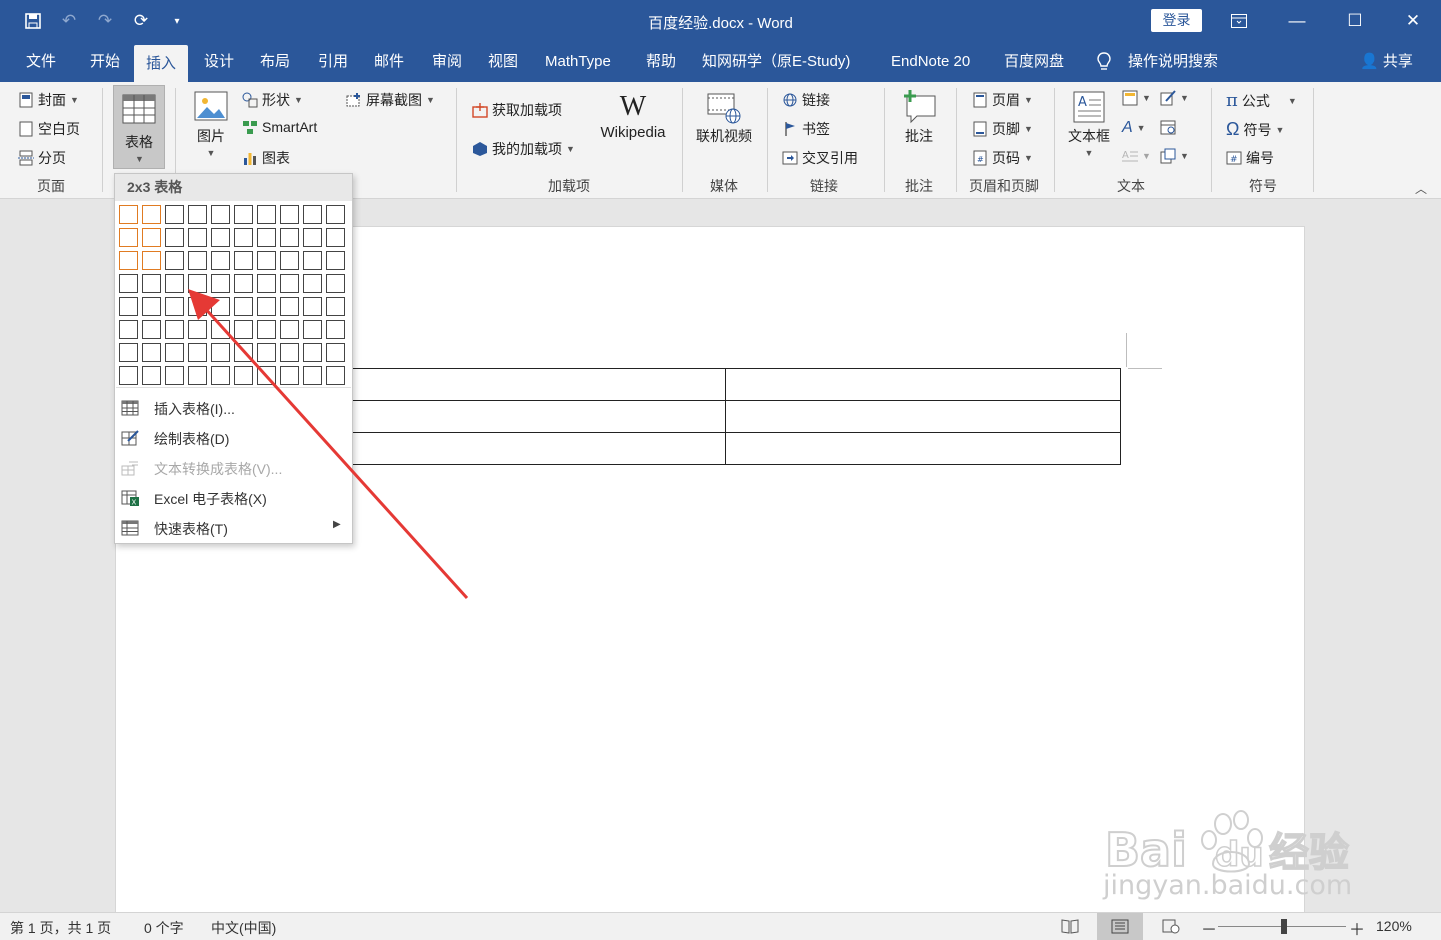  I want to click on tab-insert: 插入, so click(161, 63).